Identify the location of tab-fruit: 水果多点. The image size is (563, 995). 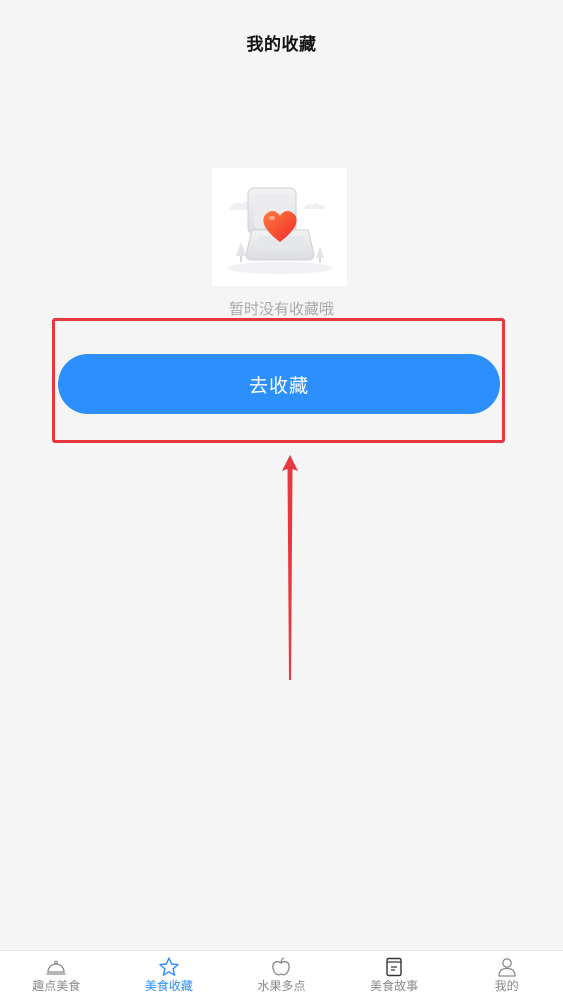
(281, 973).